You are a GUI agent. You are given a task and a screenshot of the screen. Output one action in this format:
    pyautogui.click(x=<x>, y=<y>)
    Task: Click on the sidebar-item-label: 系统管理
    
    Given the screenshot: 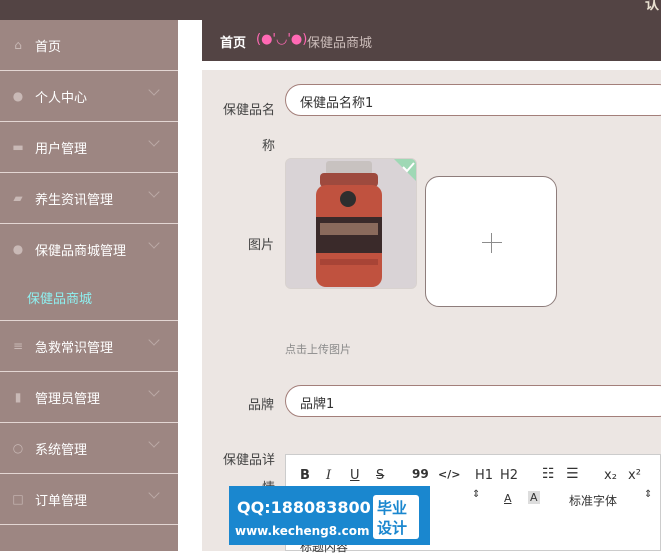 What is the action you would take?
    pyautogui.click(x=61, y=450)
    